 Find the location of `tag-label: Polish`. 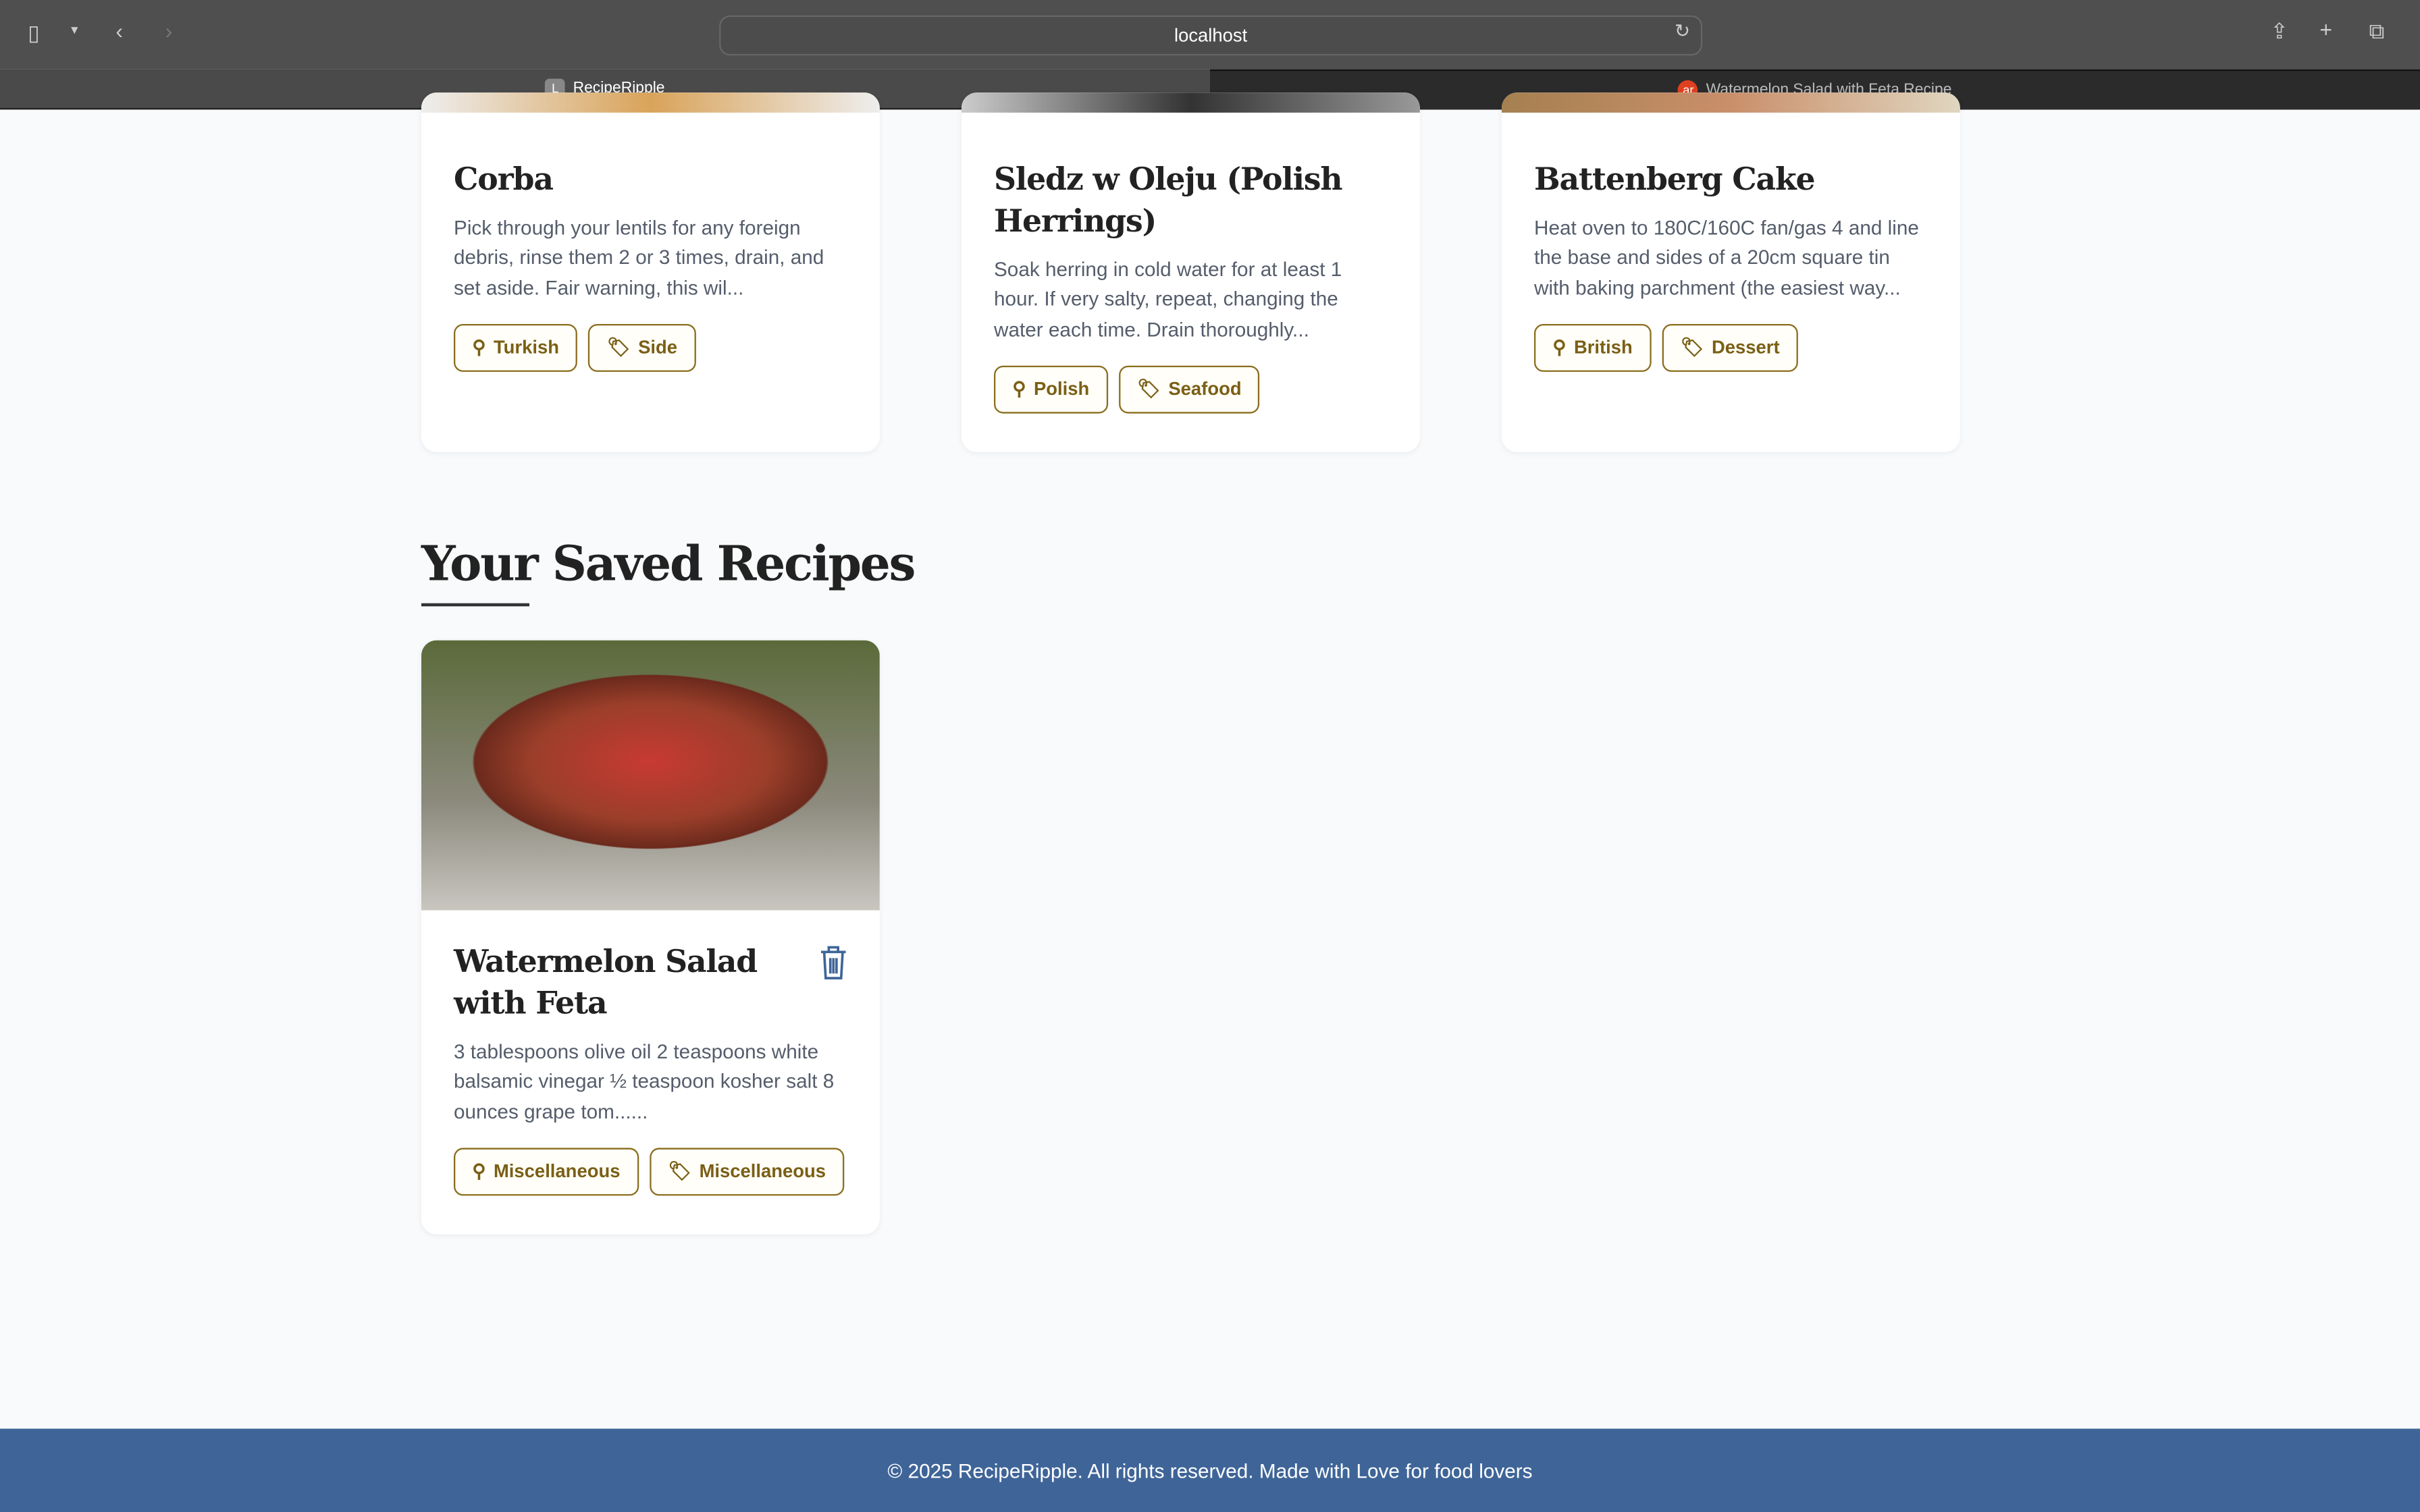

tag-label: Polish is located at coordinates (1061, 389).